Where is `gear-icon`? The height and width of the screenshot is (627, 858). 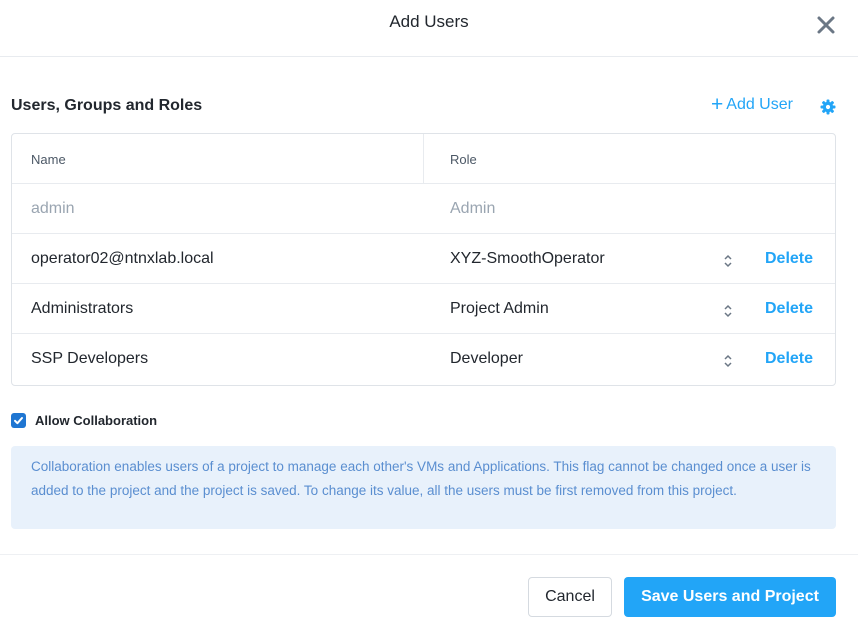
gear-icon is located at coordinates (828, 107).